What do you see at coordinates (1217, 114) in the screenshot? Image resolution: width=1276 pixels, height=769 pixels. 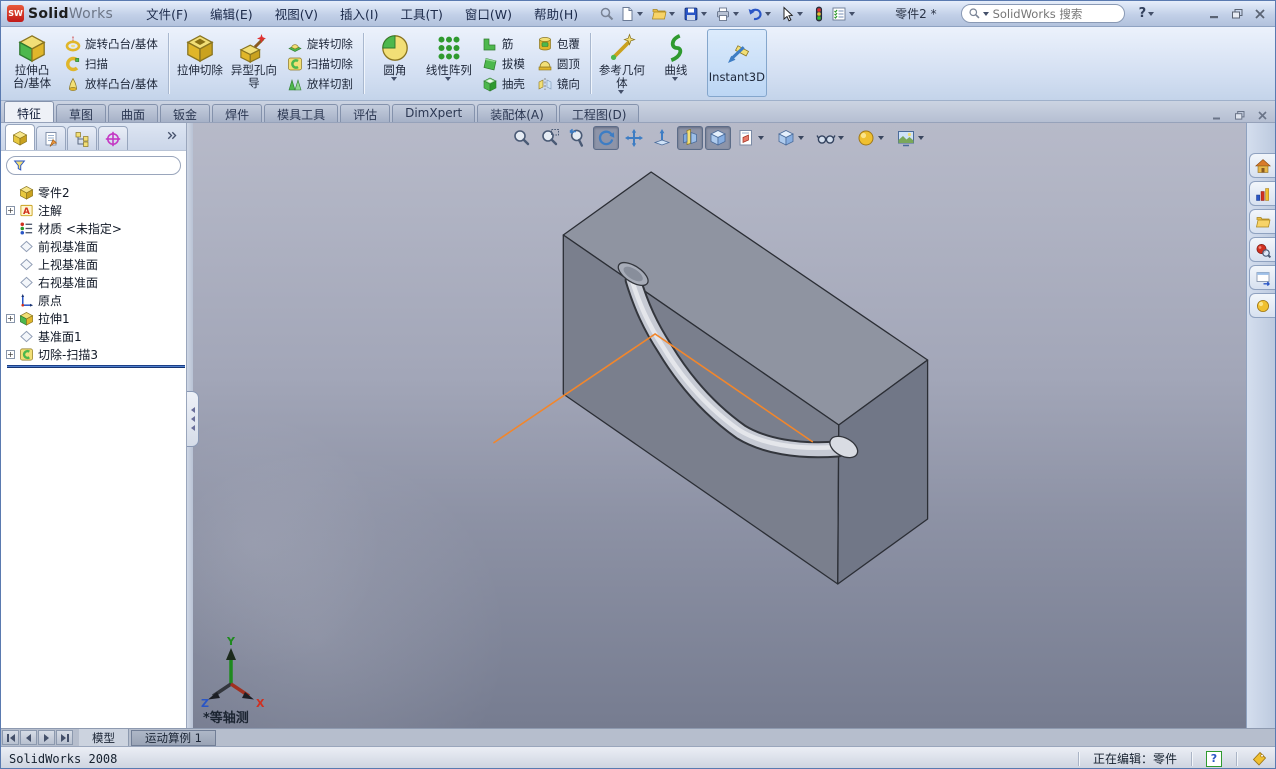 I see `doc-minimize-button` at bounding box center [1217, 114].